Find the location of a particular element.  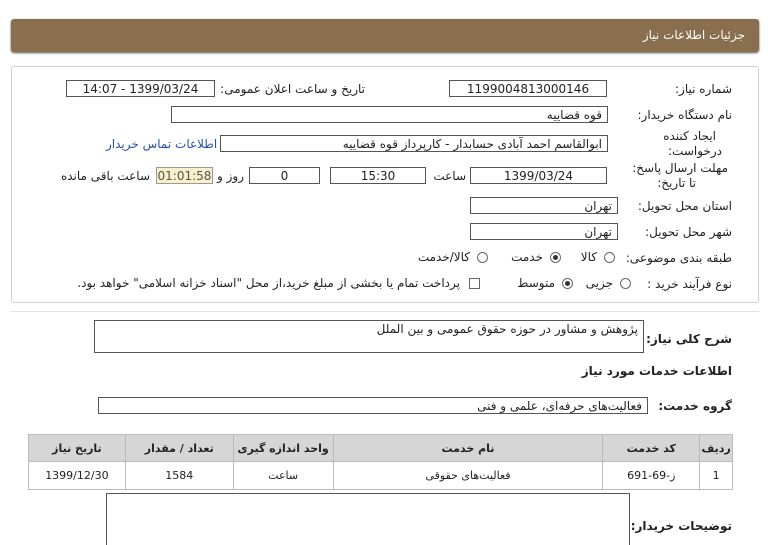

process-minor-radio is located at coordinates (625, 283).